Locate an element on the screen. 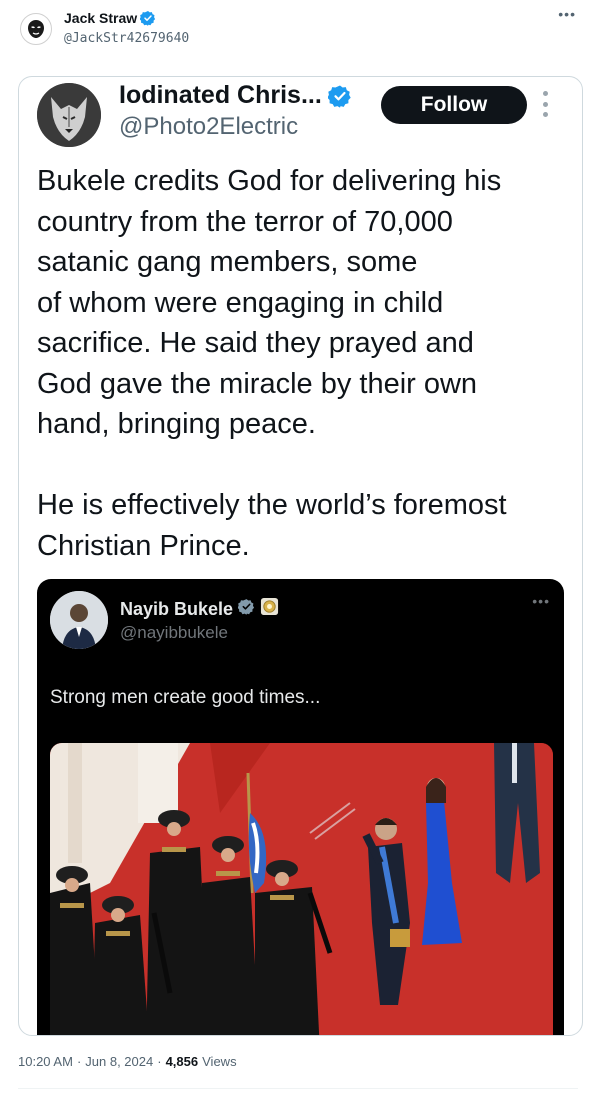 The image size is (592, 1098). post-time: 10:20 AM is located at coordinates (45, 1061).